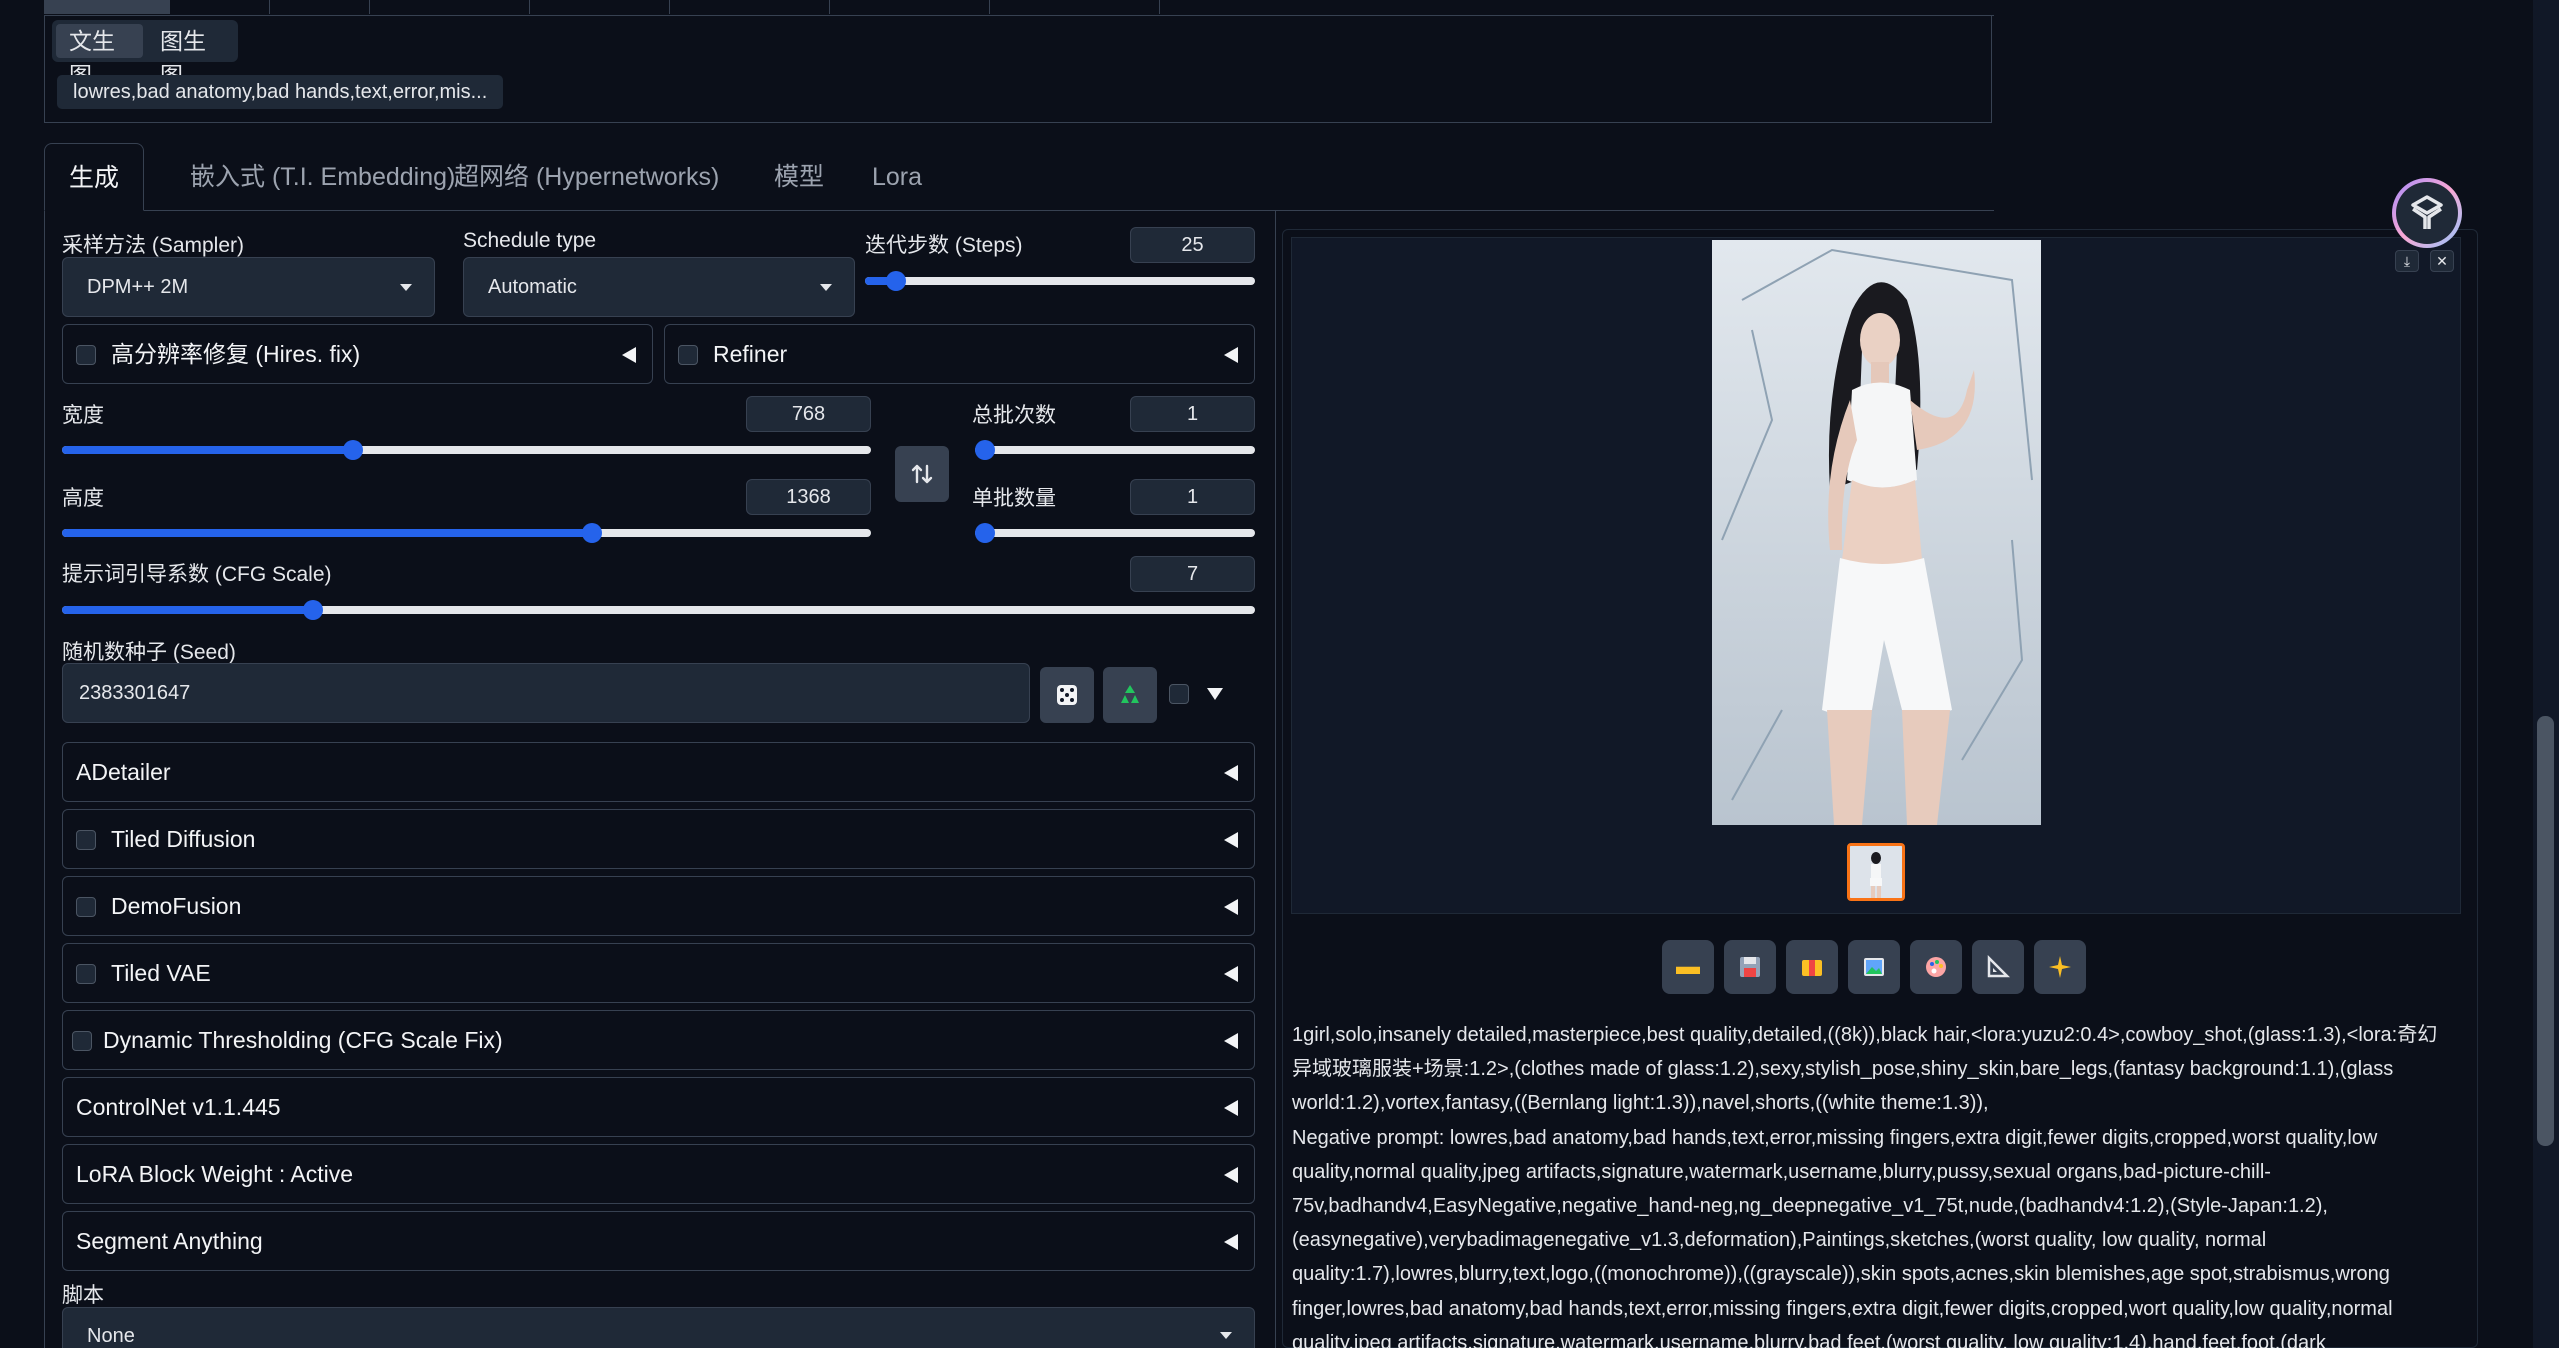  What do you see at coordinates (357, 354) in the screenshot?
I see `hires-fix-accordion: 高分辨率修复 (Hires. fix)` at bounding box center [357, 354].